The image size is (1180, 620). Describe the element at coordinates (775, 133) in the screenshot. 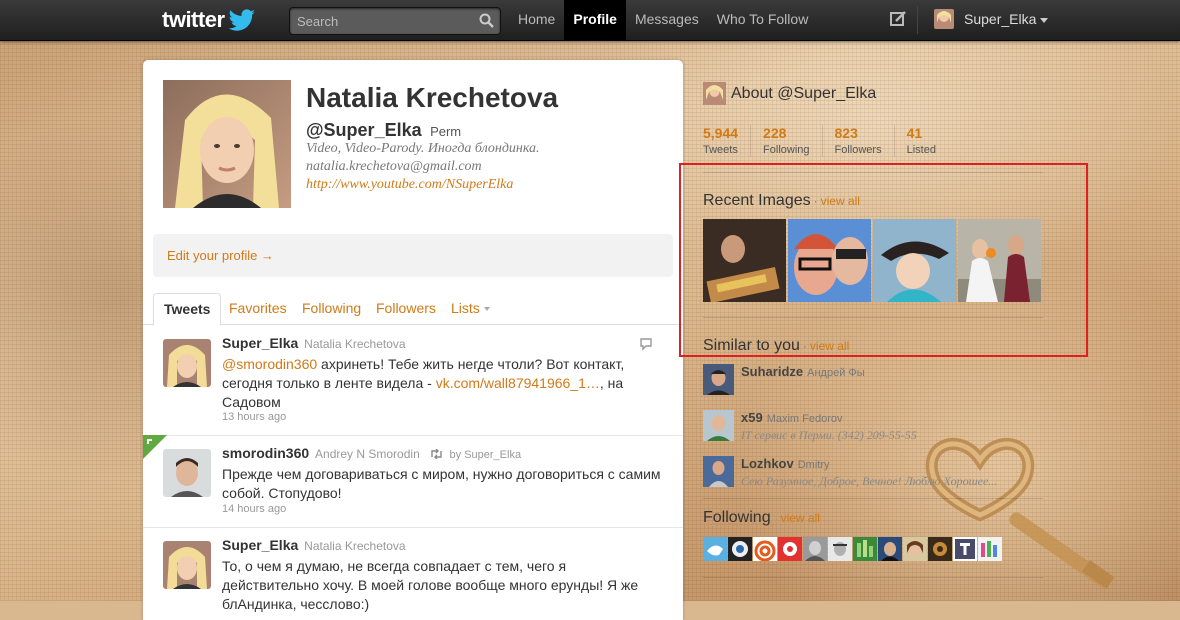

I see `stat-following-count: 228` at that location.